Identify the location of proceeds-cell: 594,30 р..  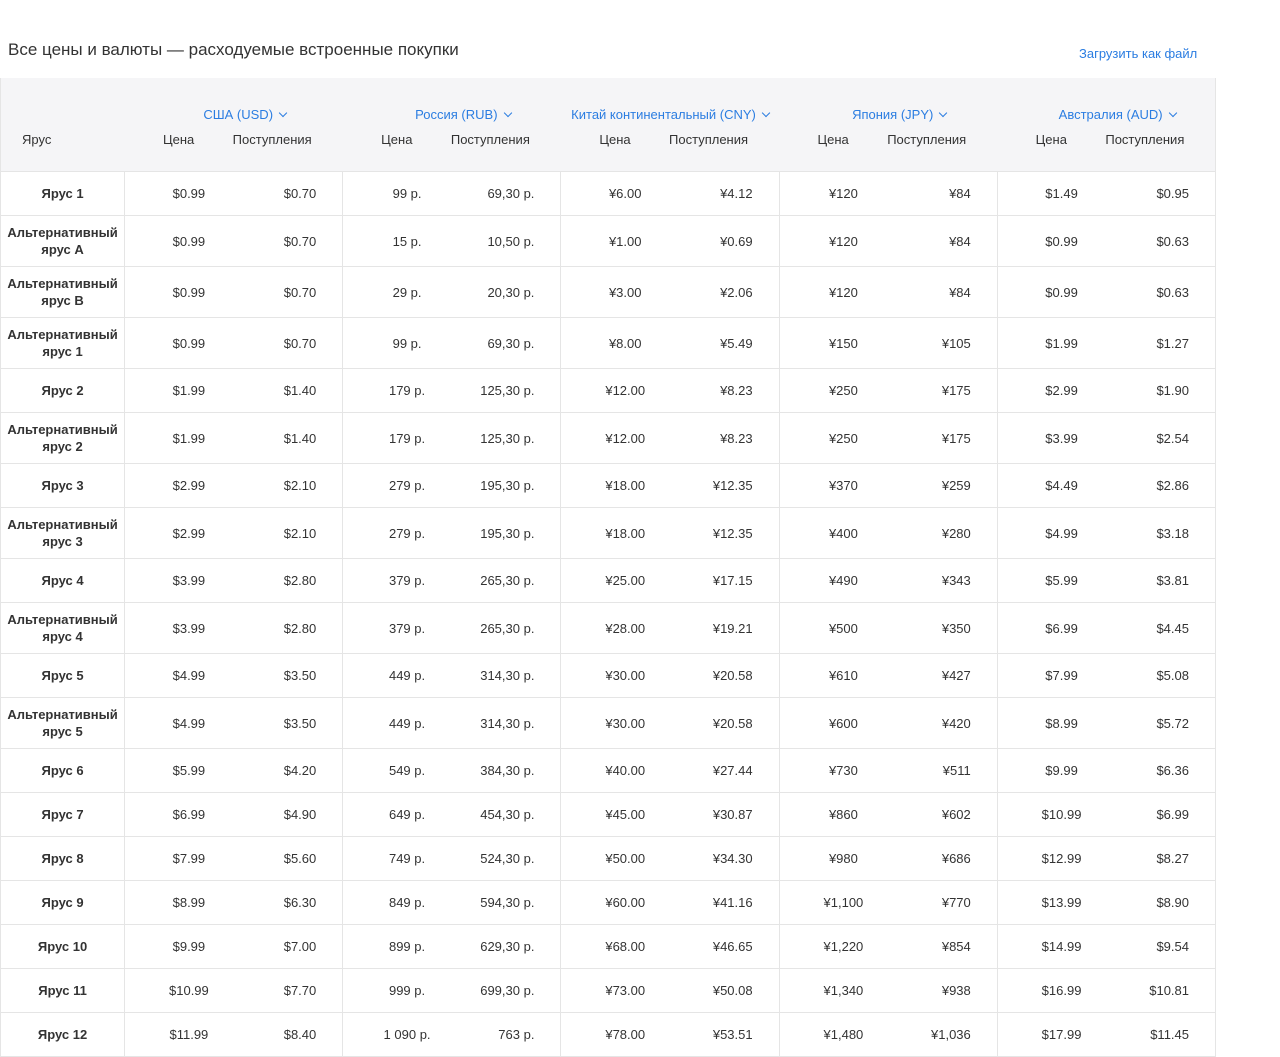
(506, 902).